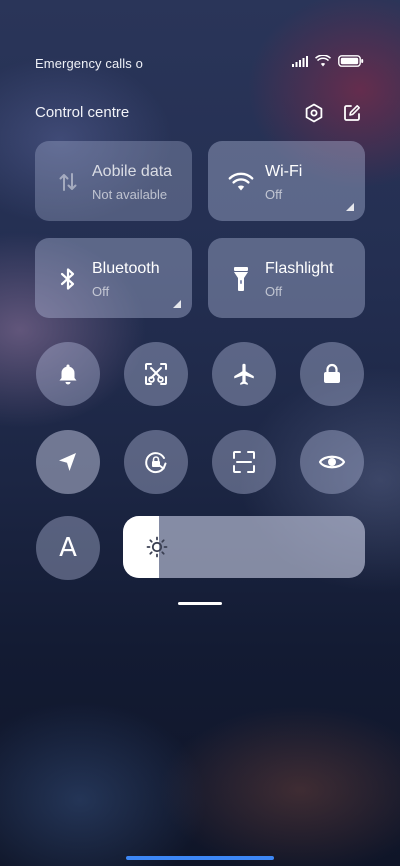 This screenshot has width=400, height=866. I want to click on edit-button, so click(352, 113).